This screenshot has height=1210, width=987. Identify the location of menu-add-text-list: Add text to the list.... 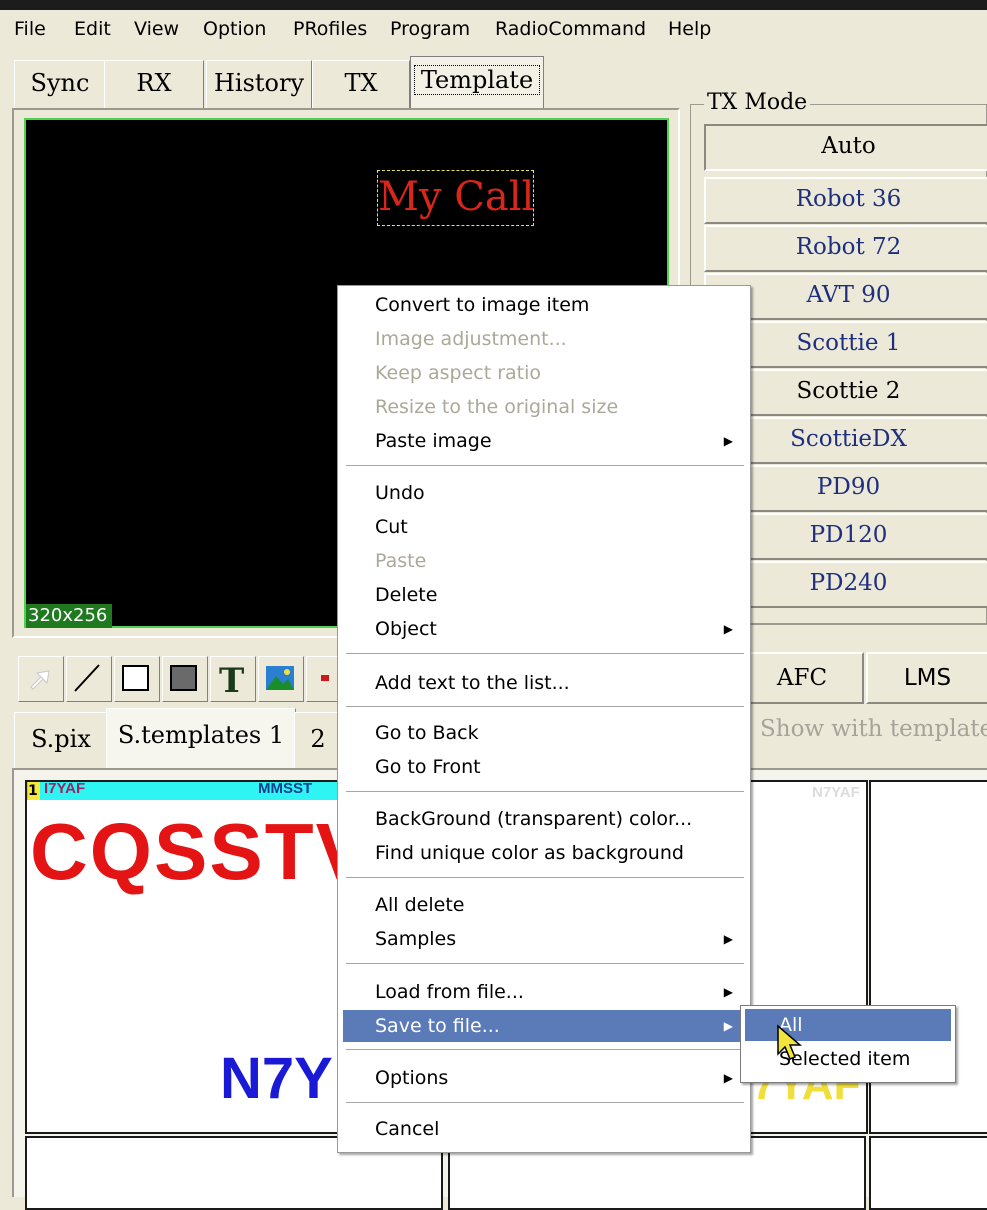
(545, 683).